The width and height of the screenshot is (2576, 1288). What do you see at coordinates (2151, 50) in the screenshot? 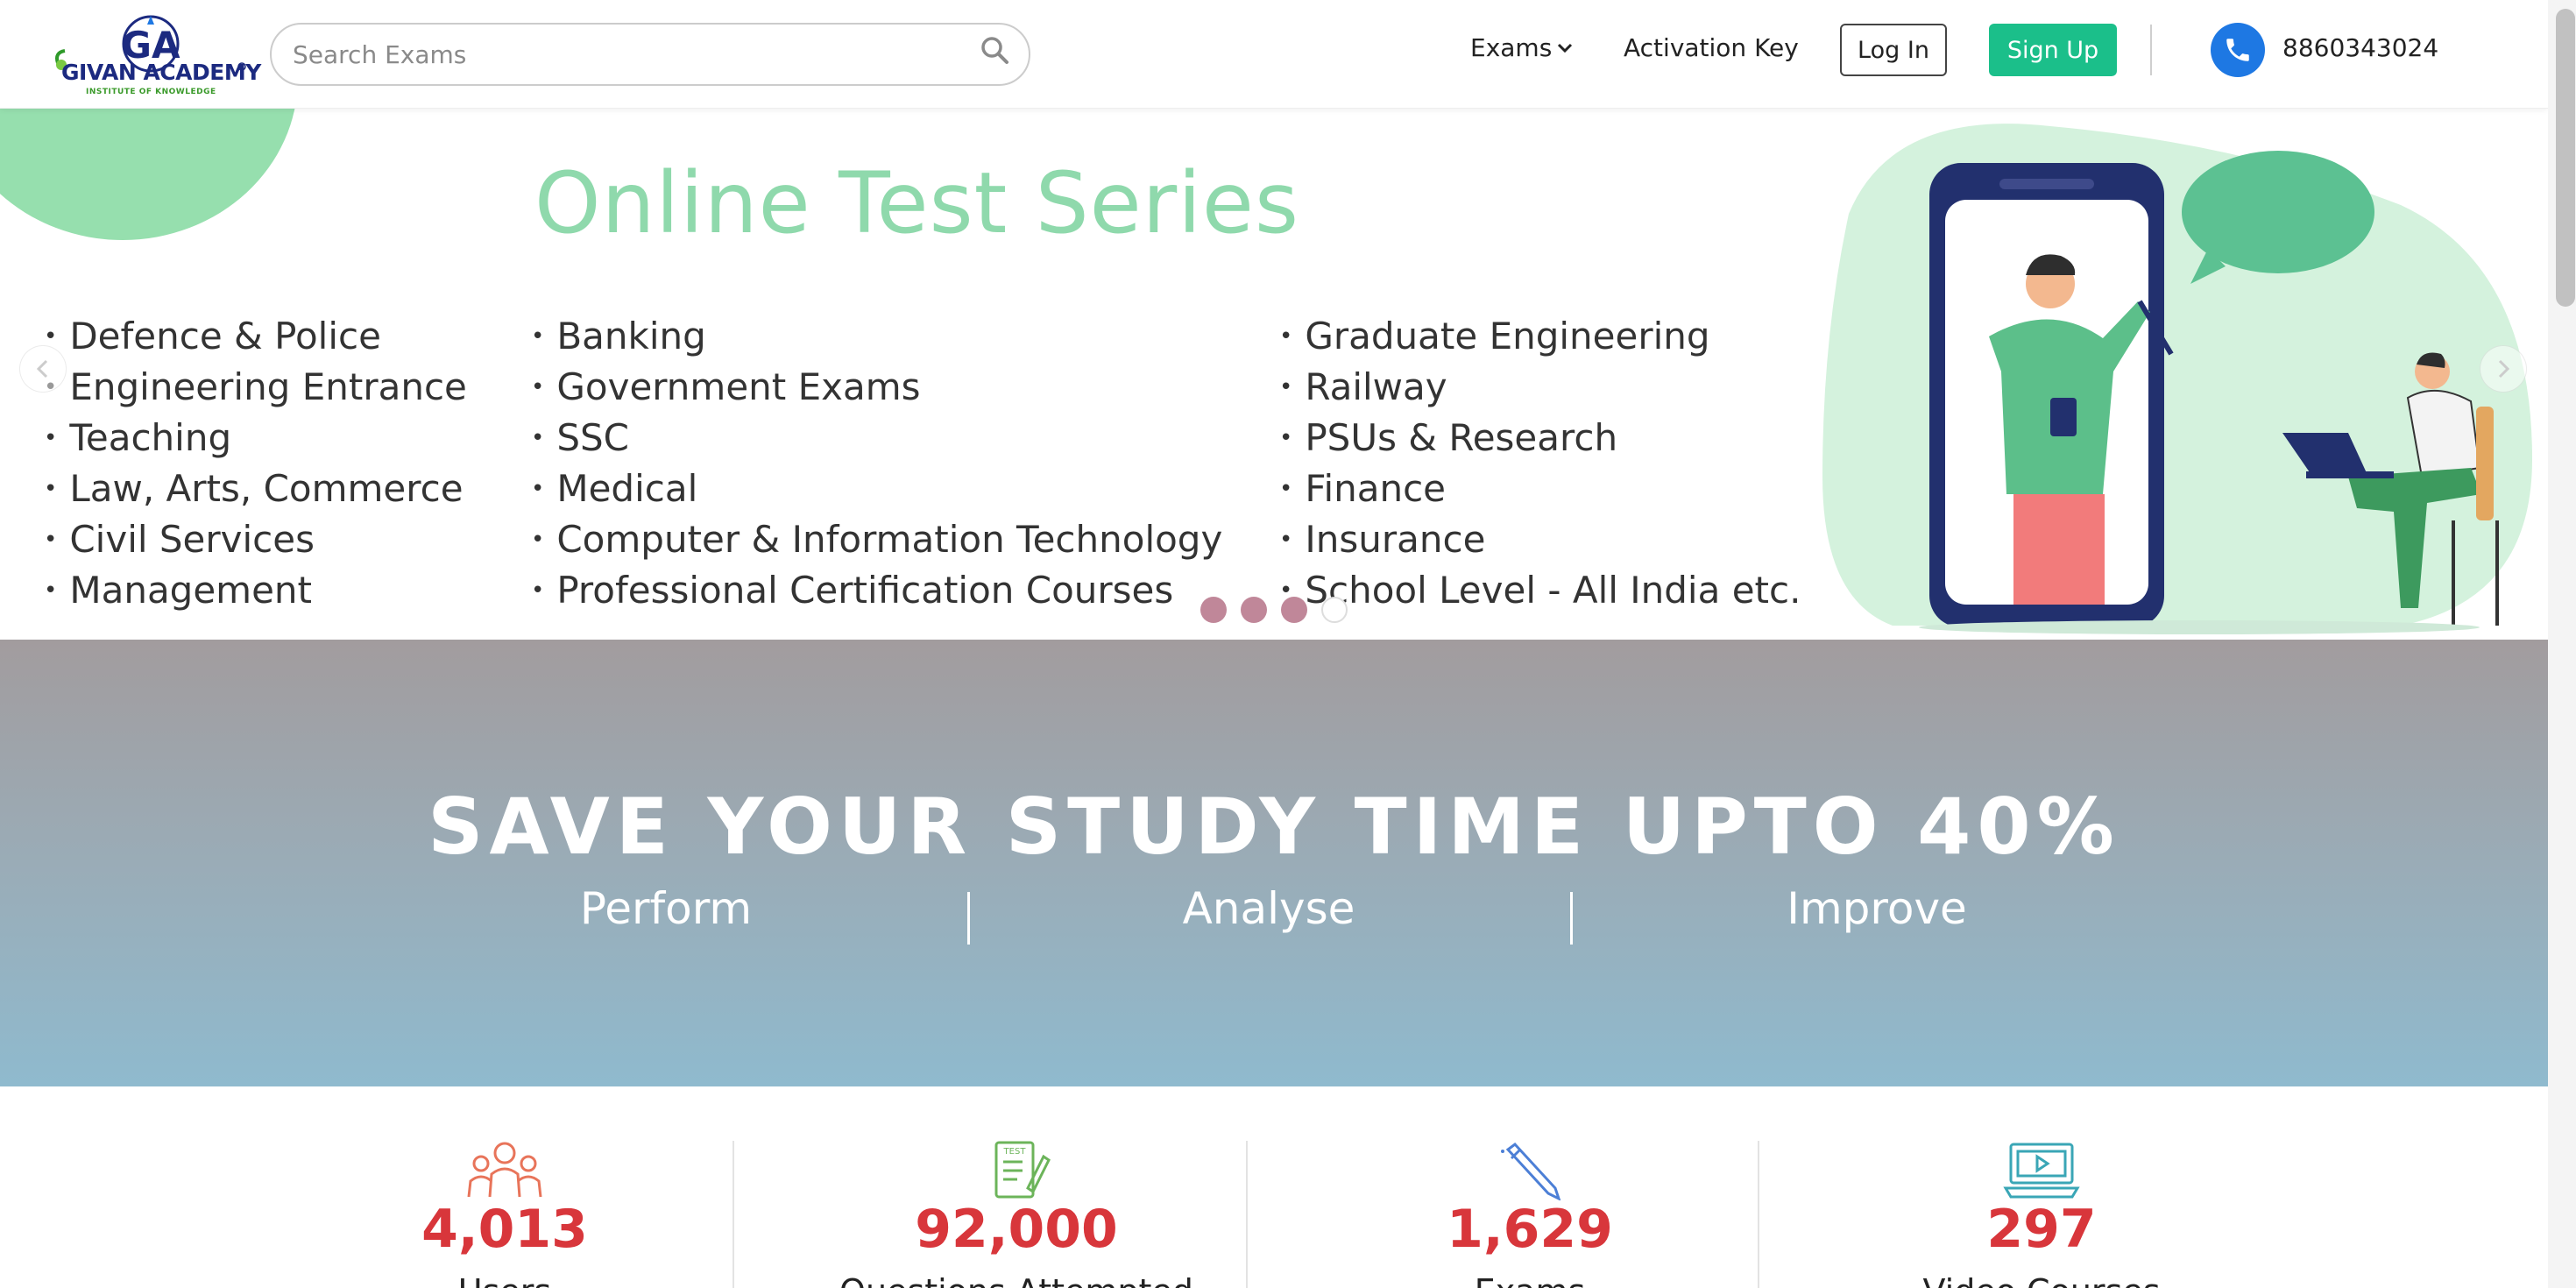
I see `nav-divider` at bounding box center [2151, 50].